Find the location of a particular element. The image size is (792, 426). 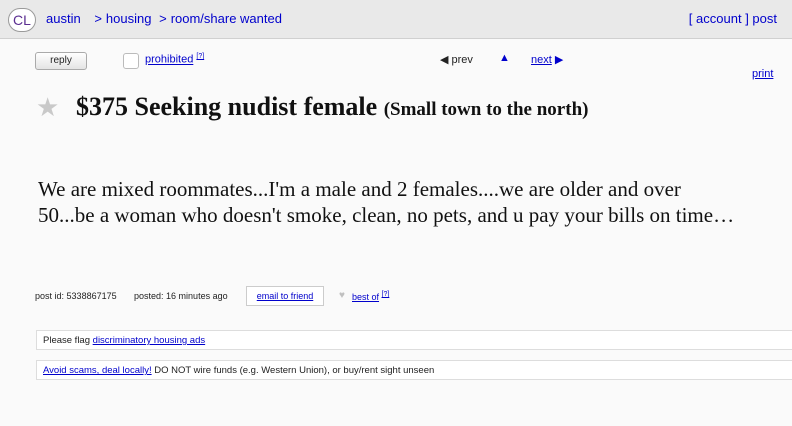

prohibited-link: prohibited is located at coordinates (169, 60).